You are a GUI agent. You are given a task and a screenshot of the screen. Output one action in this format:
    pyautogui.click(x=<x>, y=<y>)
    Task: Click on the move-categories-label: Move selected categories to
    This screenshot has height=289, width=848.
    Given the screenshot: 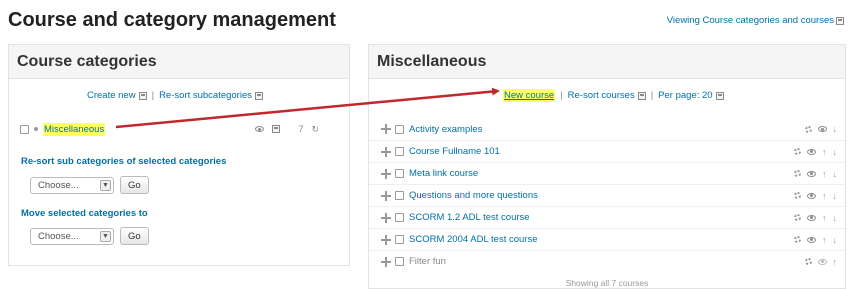 What is the action you would take?
    pyautogui.click(x=84, y=213)
    